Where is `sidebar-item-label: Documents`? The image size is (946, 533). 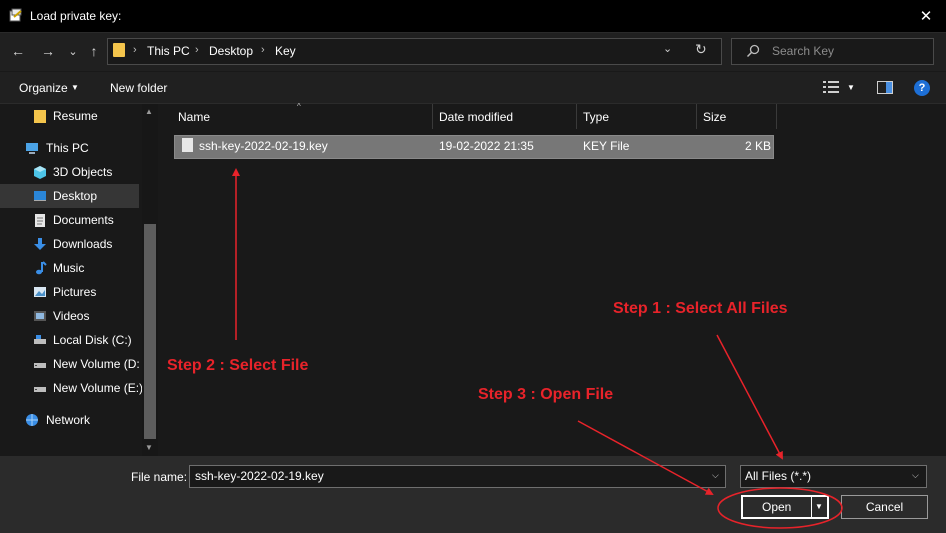
sidebar-item-label: Documents is located at coordinates (83, 220).